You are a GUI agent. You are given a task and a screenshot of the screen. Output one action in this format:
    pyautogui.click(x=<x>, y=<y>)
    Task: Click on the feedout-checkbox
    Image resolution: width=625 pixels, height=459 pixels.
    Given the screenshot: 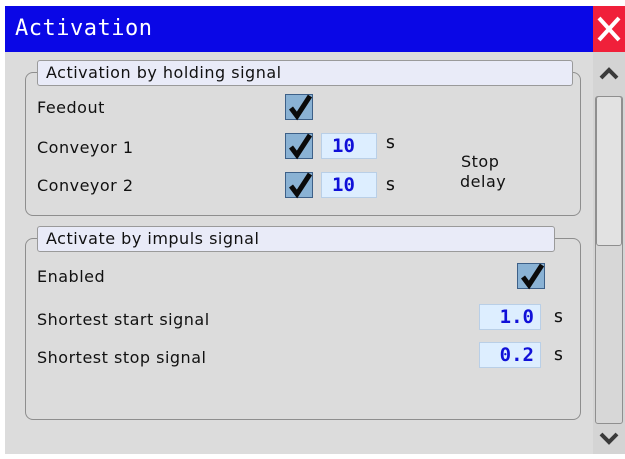 What is the action you would take?
    pyautogui.click(x=299, y=107)
    